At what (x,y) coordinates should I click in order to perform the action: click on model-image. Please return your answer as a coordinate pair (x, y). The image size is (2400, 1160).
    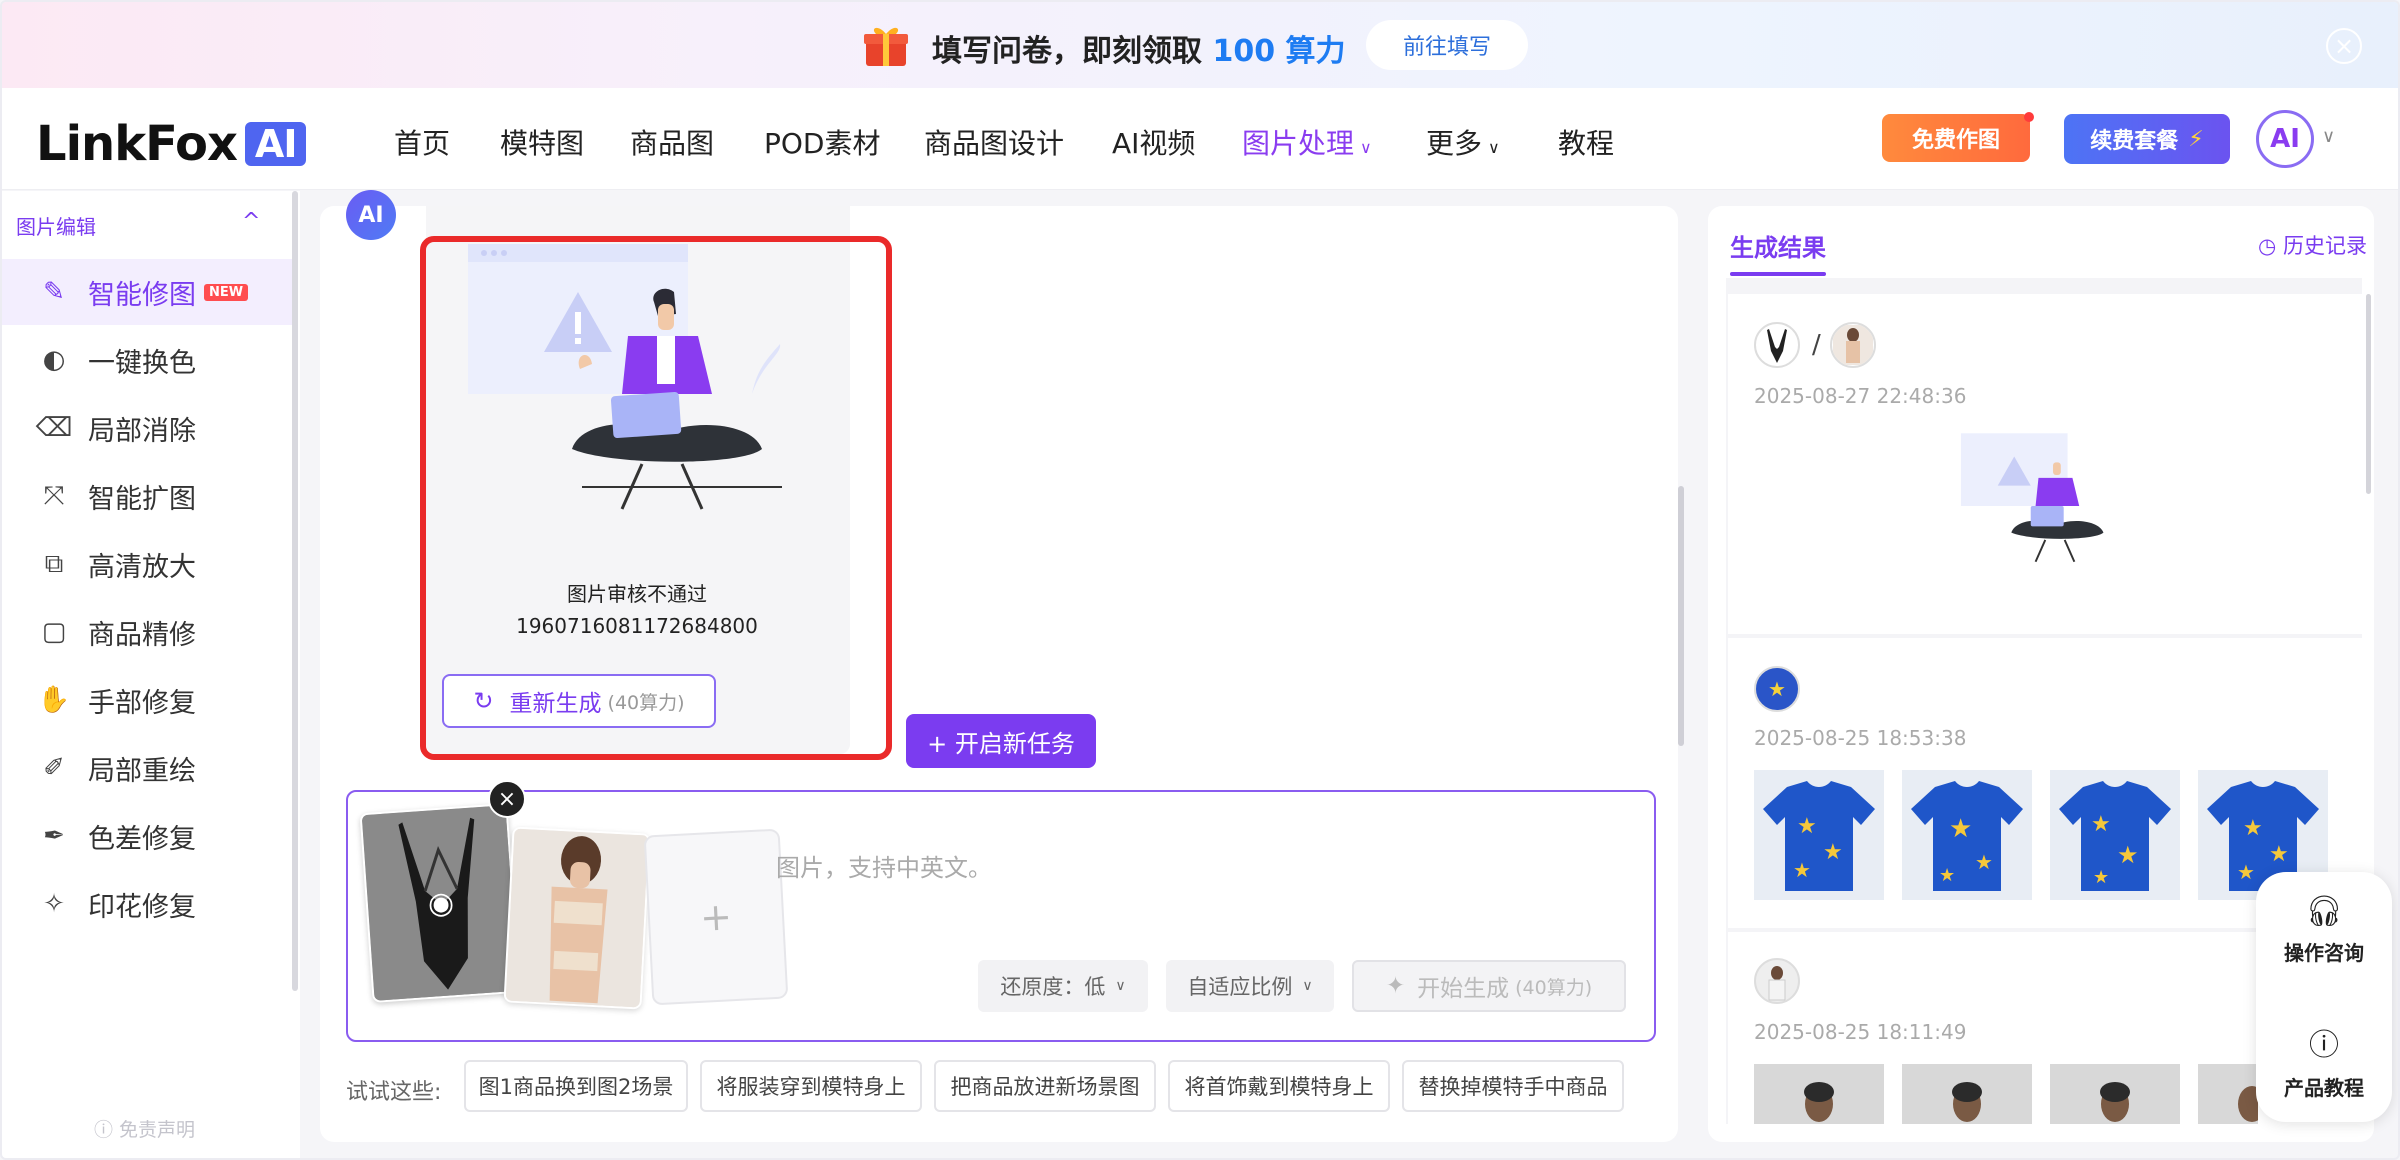
    Looking at the image, I should click on (578, 919).